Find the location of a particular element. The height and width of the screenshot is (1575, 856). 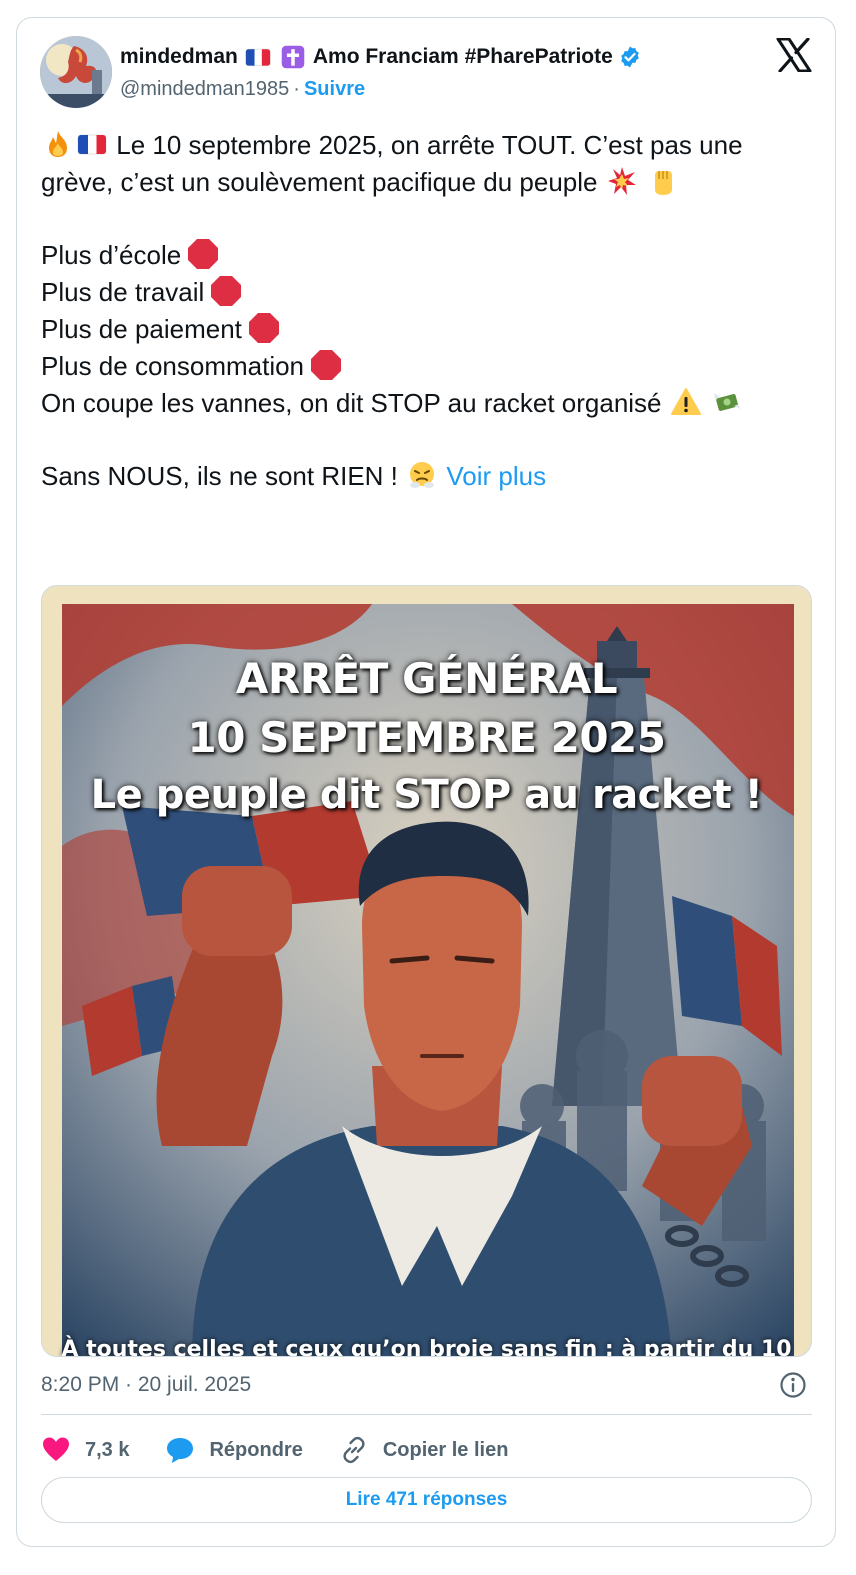

link-icon is located at coordinates (354, 1450).